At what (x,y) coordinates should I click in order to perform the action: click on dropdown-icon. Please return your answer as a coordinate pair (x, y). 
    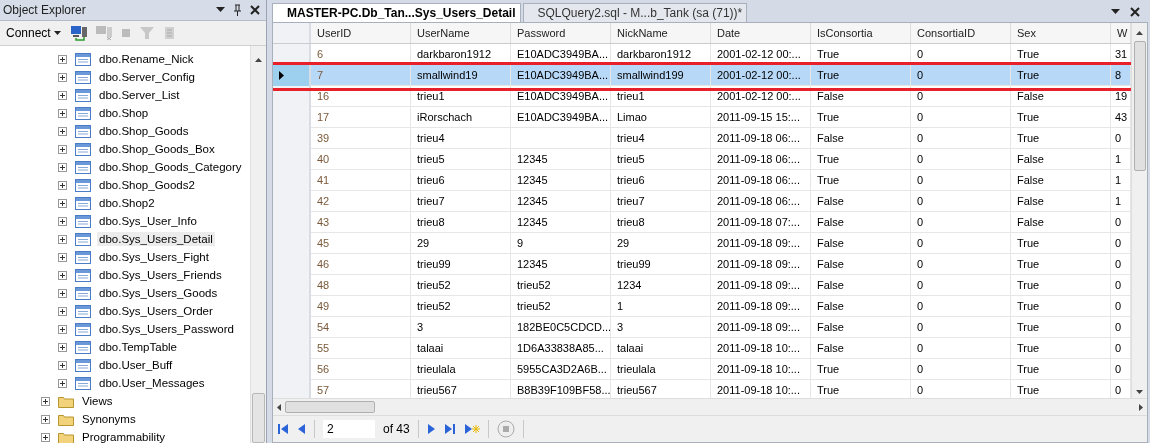
    Looking at the image, I should click on (220, 10).